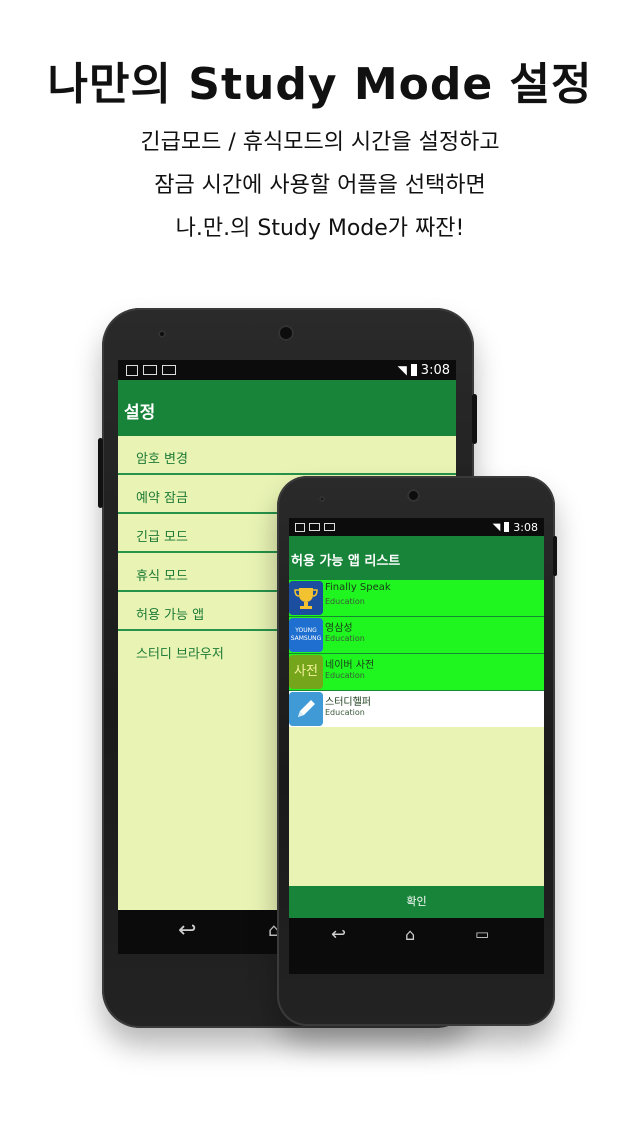 Image resolution: width=640 pixels, height=1142 pixels. Describe the element at coordinates (320, 228) in the screenshot. I see `subtitle-line-3: 나.만.의 Study Mode가 짜잔!` at that location.